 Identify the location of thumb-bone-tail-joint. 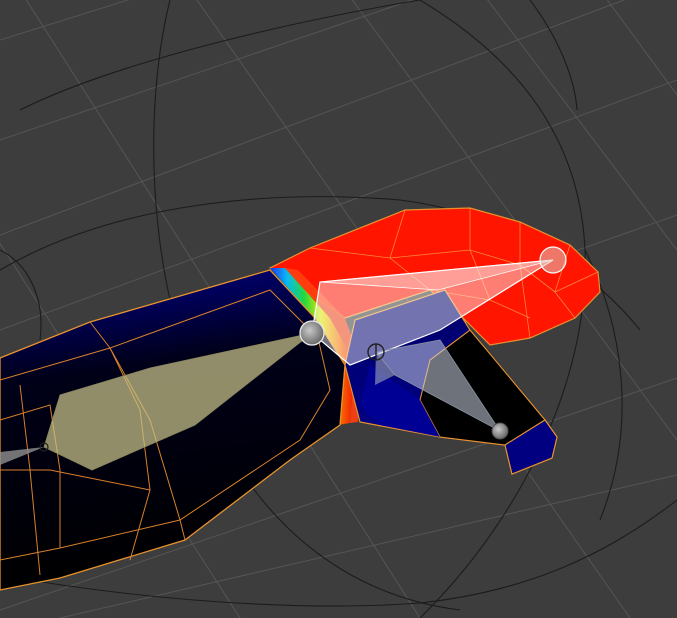
(500, 431).